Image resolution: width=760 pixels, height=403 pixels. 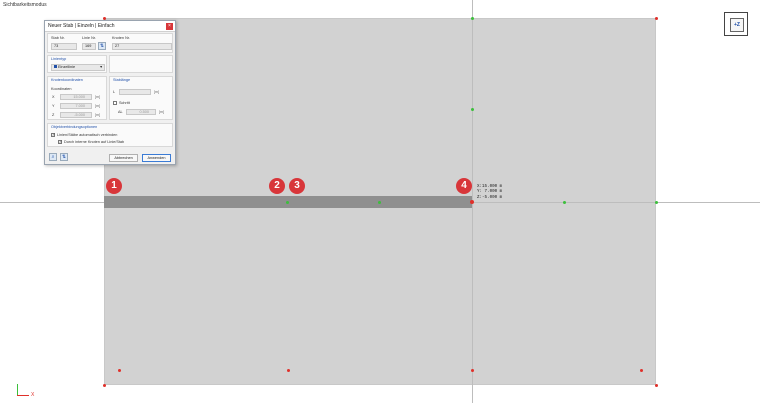 What do you see at coordinates (101, 67) in the screenshot?
I see `chevron-down-icon: ▾` at bounding box center [101, 67].